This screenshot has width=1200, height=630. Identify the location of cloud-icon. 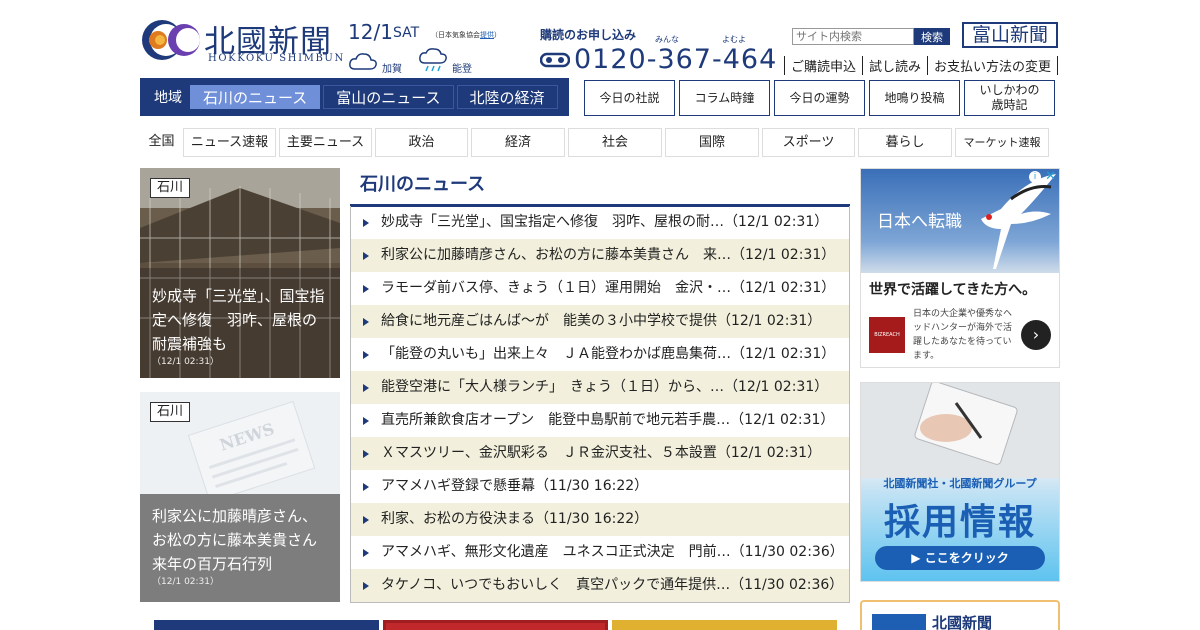
(363, 61).